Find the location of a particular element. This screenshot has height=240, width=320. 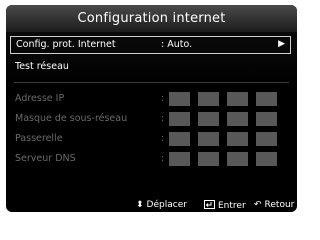

network-test-label: Test réseau is located at coordinates (42, 66).